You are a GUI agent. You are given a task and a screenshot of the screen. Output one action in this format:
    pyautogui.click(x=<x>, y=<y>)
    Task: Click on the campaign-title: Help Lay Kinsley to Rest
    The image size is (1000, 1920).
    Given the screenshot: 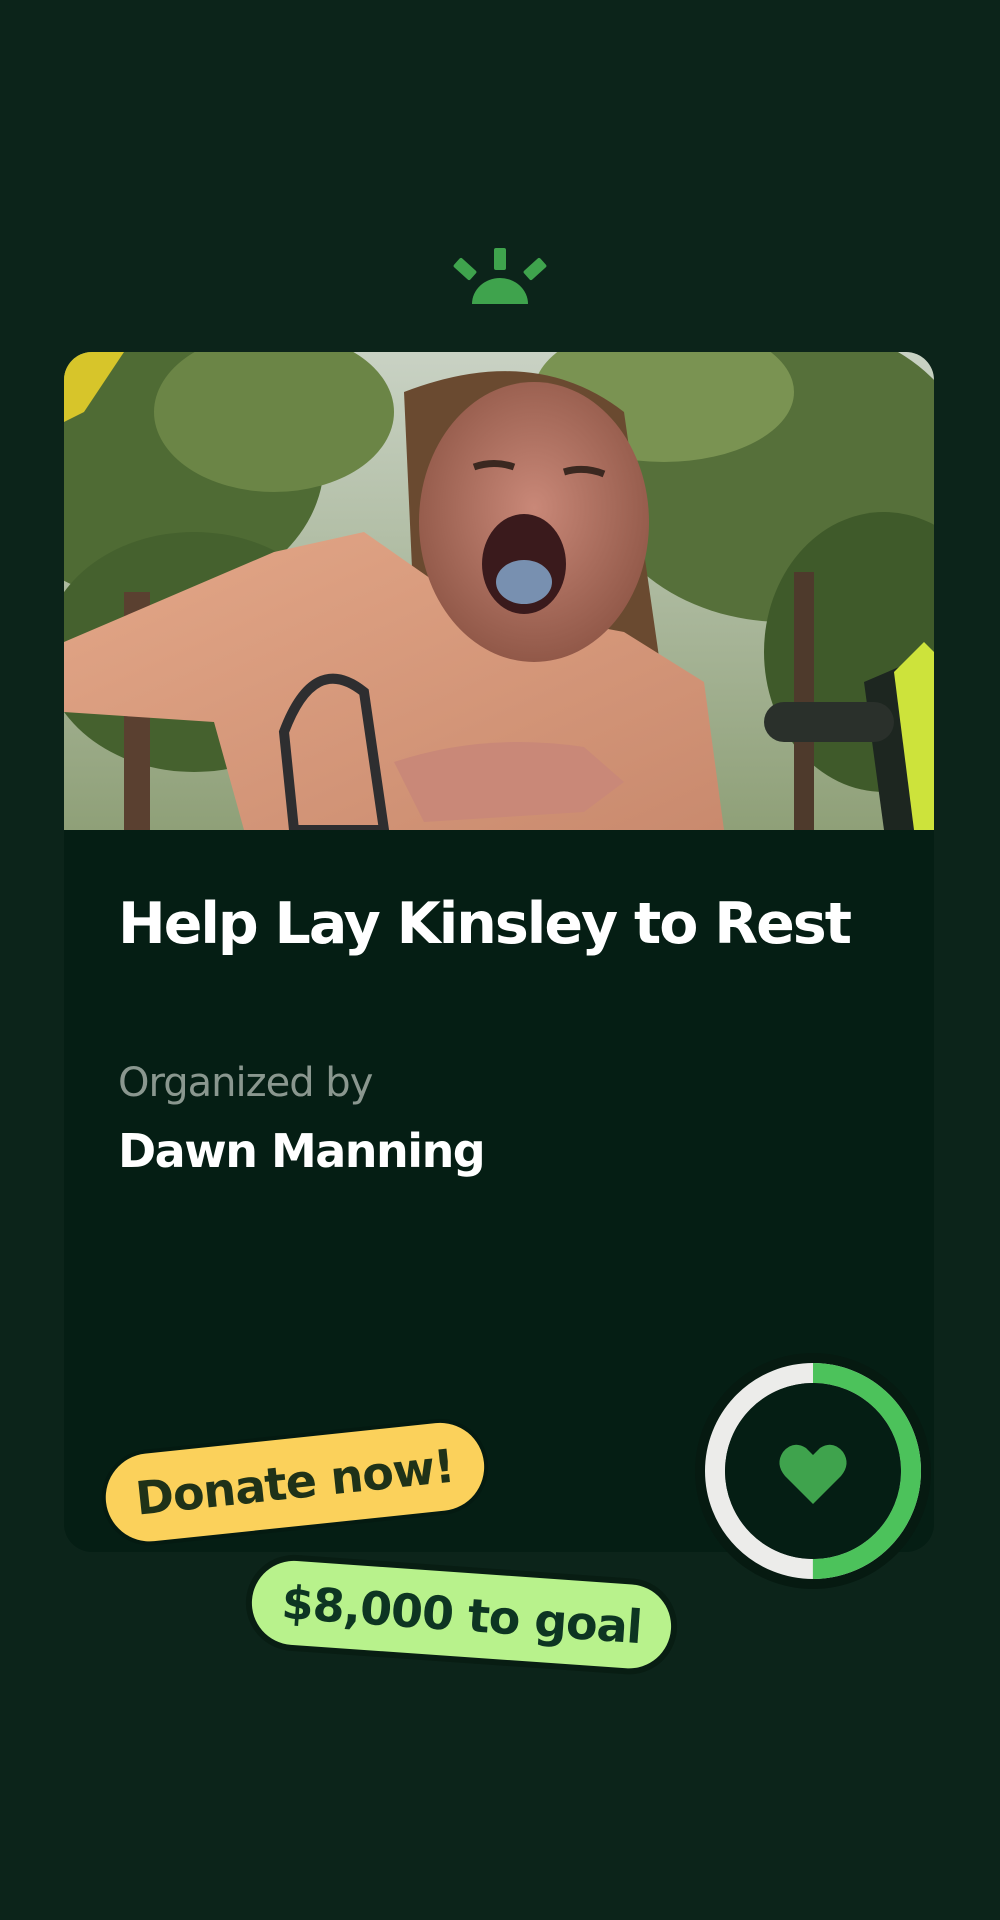 What is the action you would take?
    pyautogui.click(x=485, y=924)
    